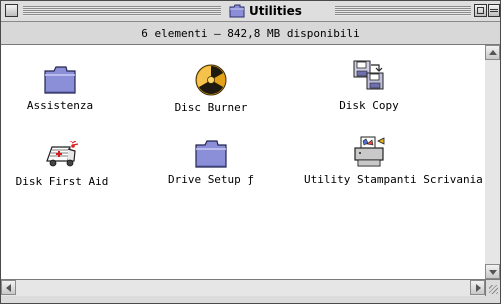 This screenshot has width=501, height=304. What do you see at coordinates (368, 75) in the screenshot?
I see `disk-copy-icon` at bounding box center [368, 75].